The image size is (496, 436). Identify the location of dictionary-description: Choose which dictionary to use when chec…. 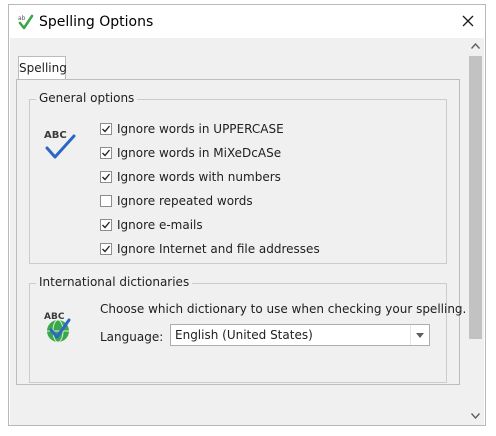
(283, 309).